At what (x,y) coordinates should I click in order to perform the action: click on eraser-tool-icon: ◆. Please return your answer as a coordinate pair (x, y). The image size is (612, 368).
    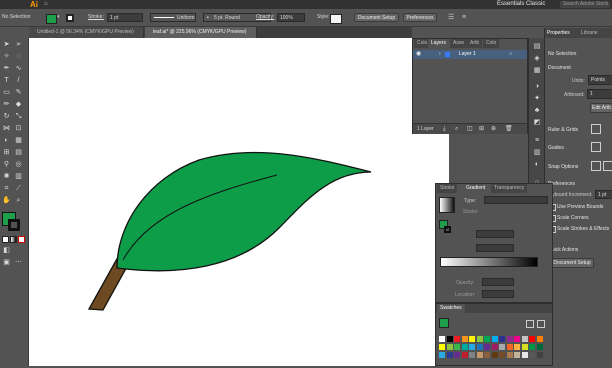
    Looking at the image, I should click on (18, 104).